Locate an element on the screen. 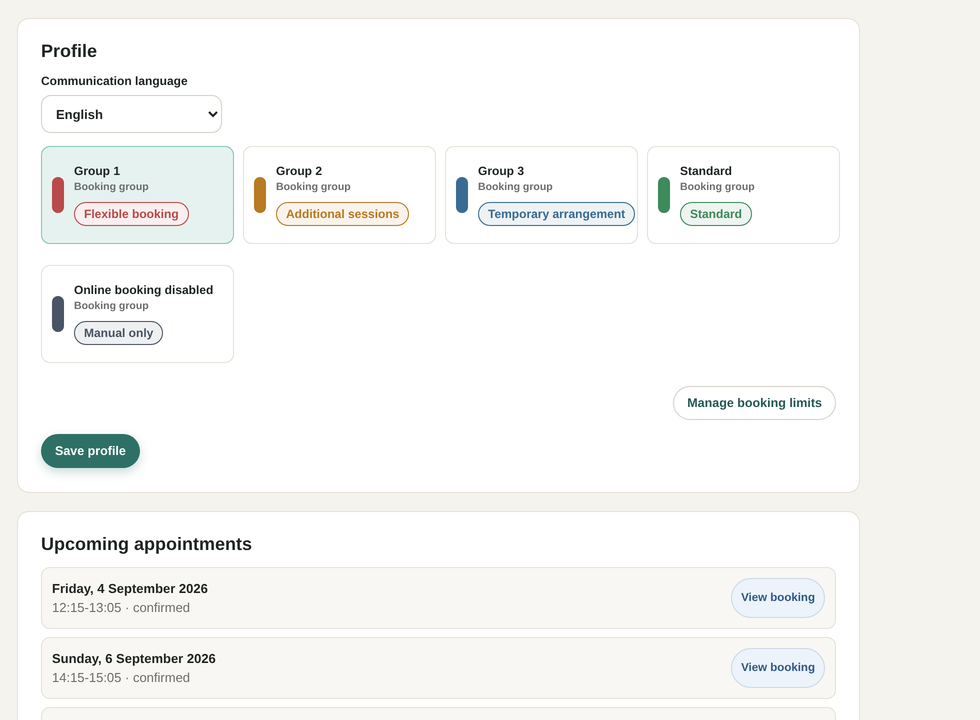 The height and width of the screenshot is (720, 980). appointment-date: Sunday, 6 September 2026 is located at coordinates (134, 658).